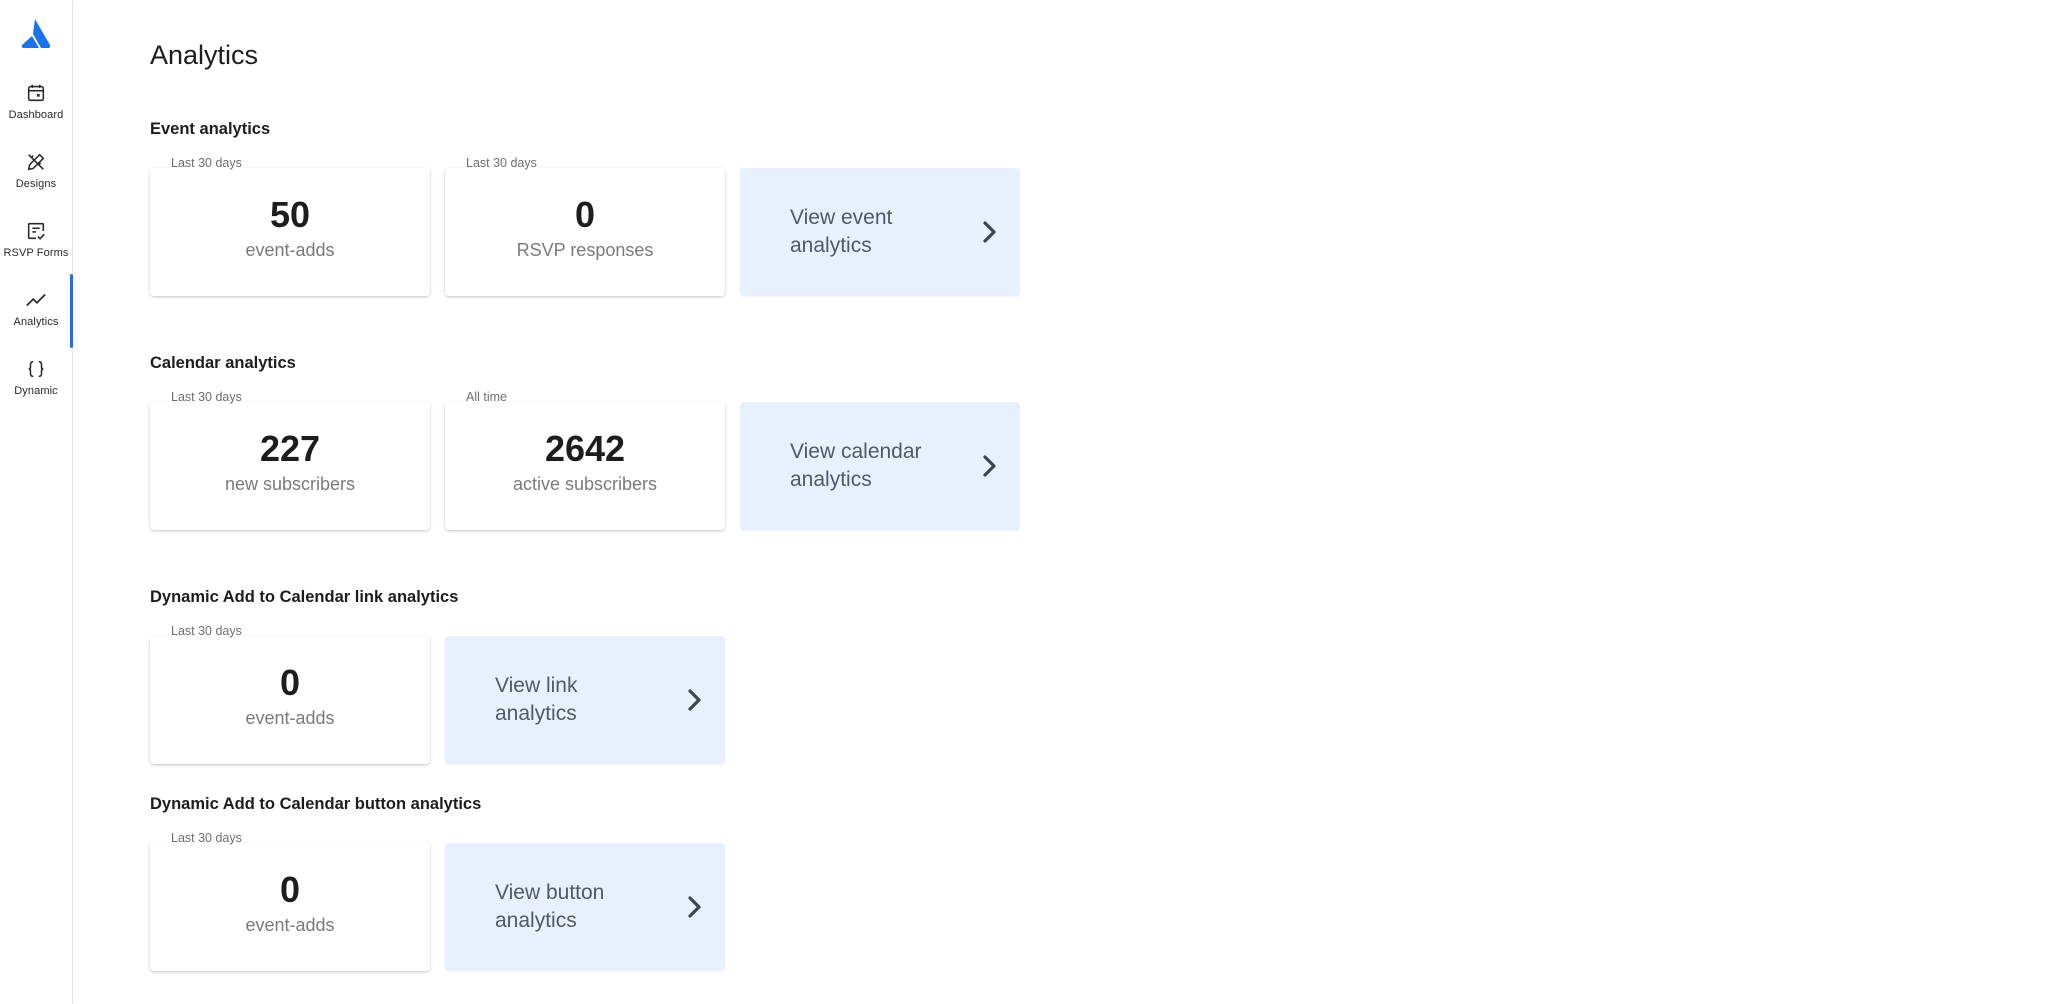 Image resolution: width=2048 pixels, height=1004 pixels. I want to click on view-calendar-analytics-link: View calendar analytics, so click(880, 466).